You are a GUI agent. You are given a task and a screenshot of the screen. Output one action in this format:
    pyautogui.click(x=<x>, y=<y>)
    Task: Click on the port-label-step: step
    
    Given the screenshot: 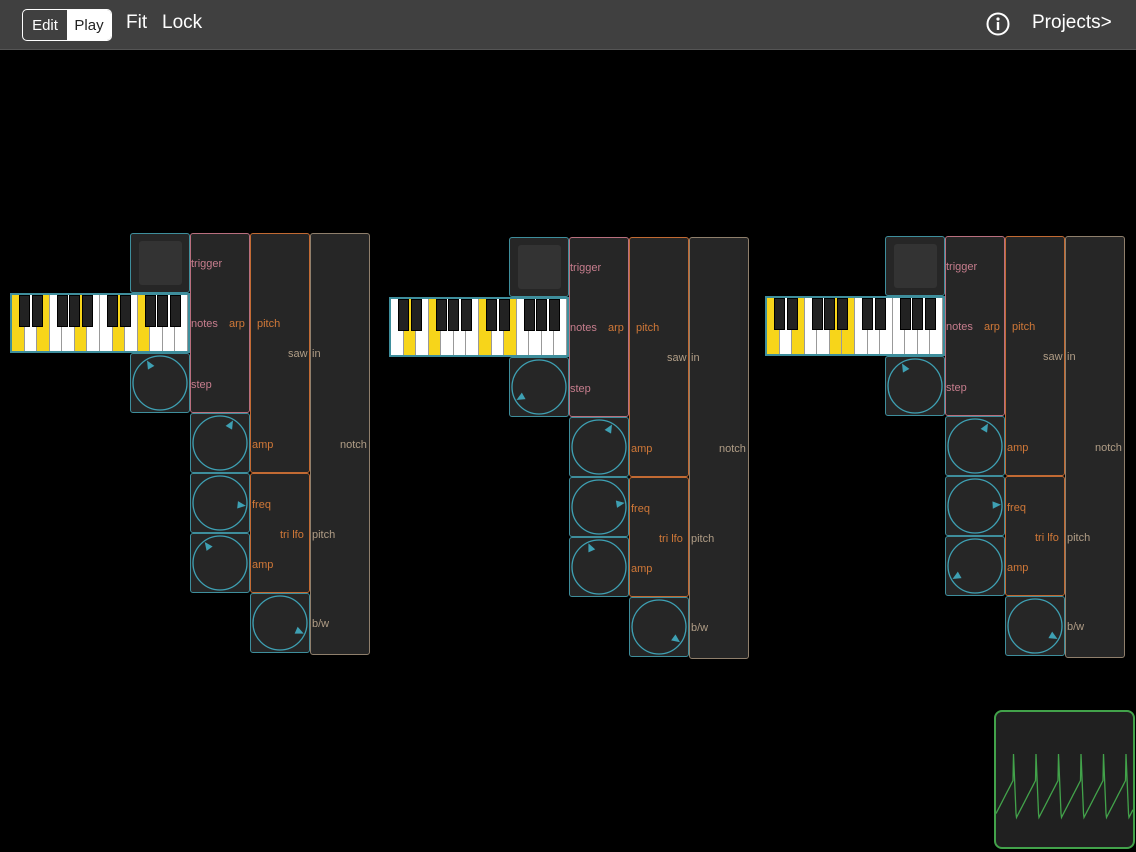 What is the action you would take?
    pyautogui.click(x=580, y=389)
    